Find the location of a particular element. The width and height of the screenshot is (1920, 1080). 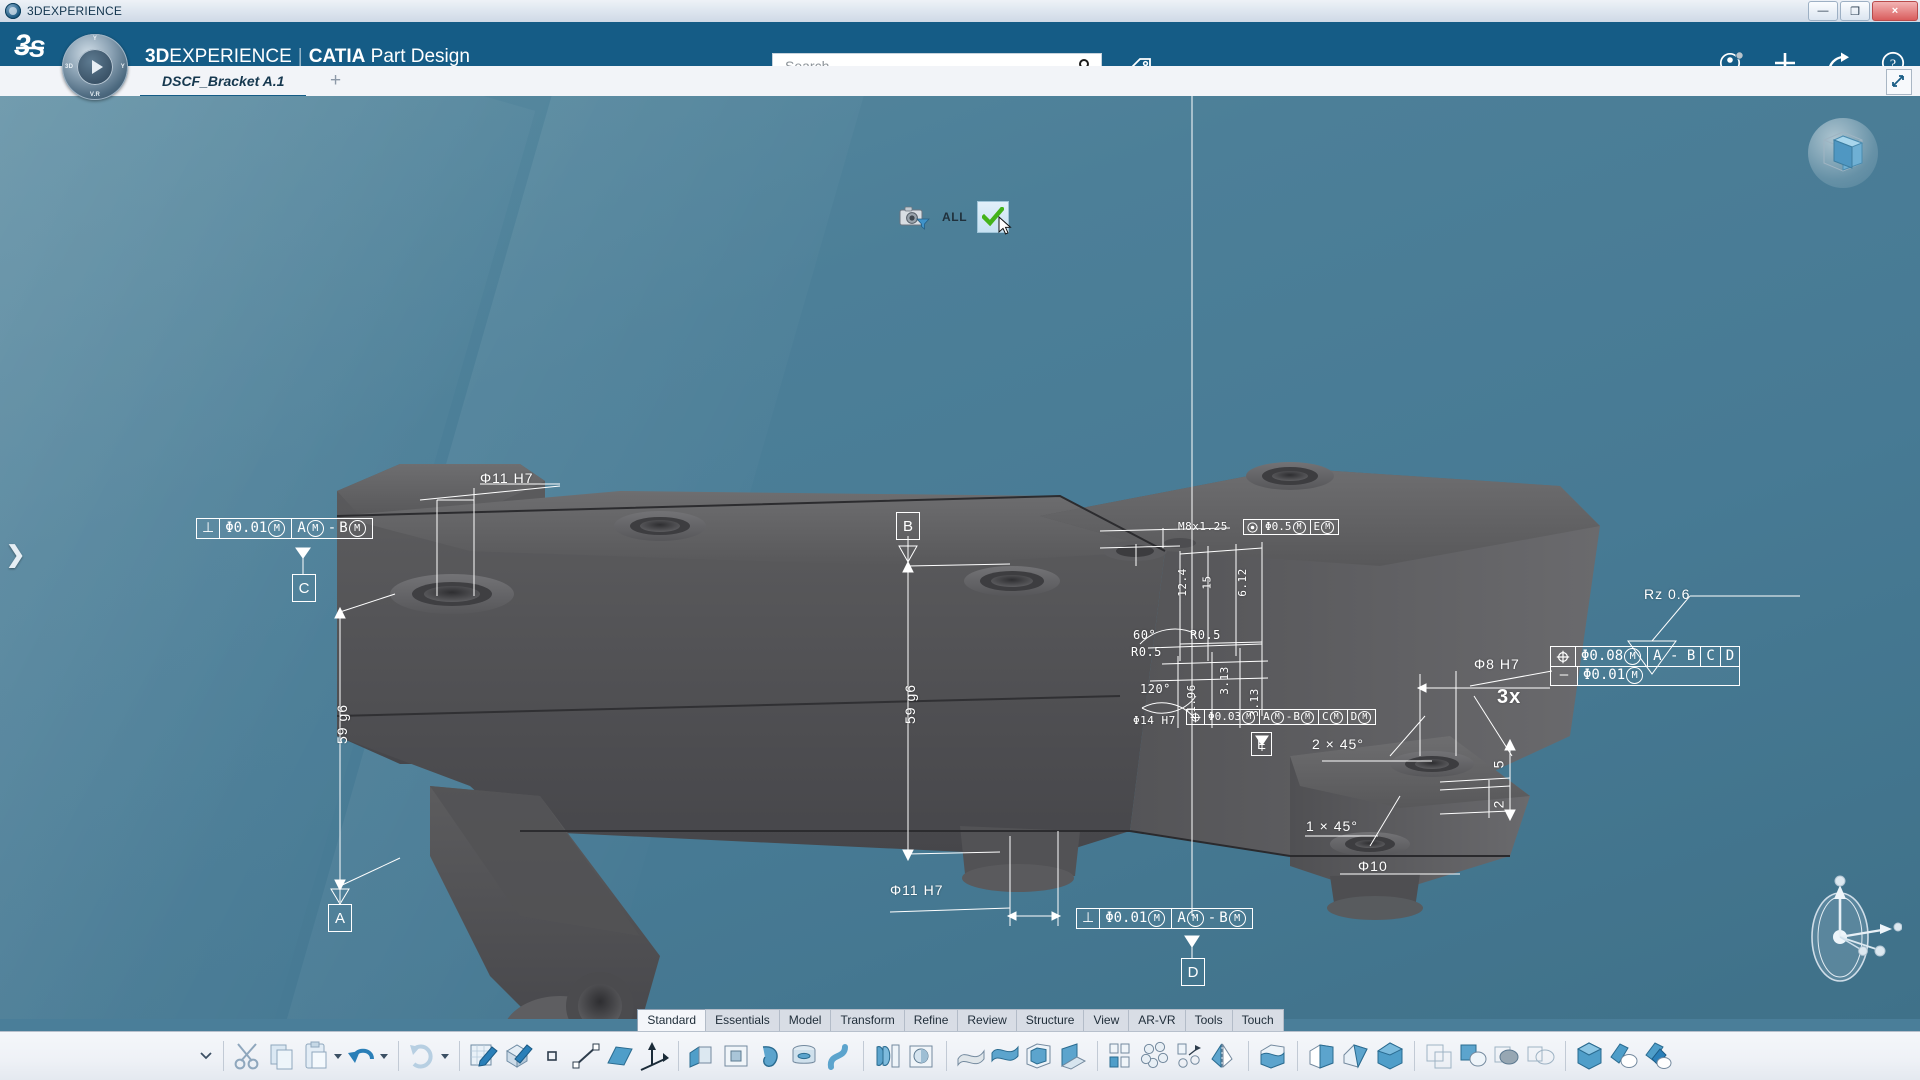

radius-r05-lower: R0.5 is located at coordinates (1146, 652).